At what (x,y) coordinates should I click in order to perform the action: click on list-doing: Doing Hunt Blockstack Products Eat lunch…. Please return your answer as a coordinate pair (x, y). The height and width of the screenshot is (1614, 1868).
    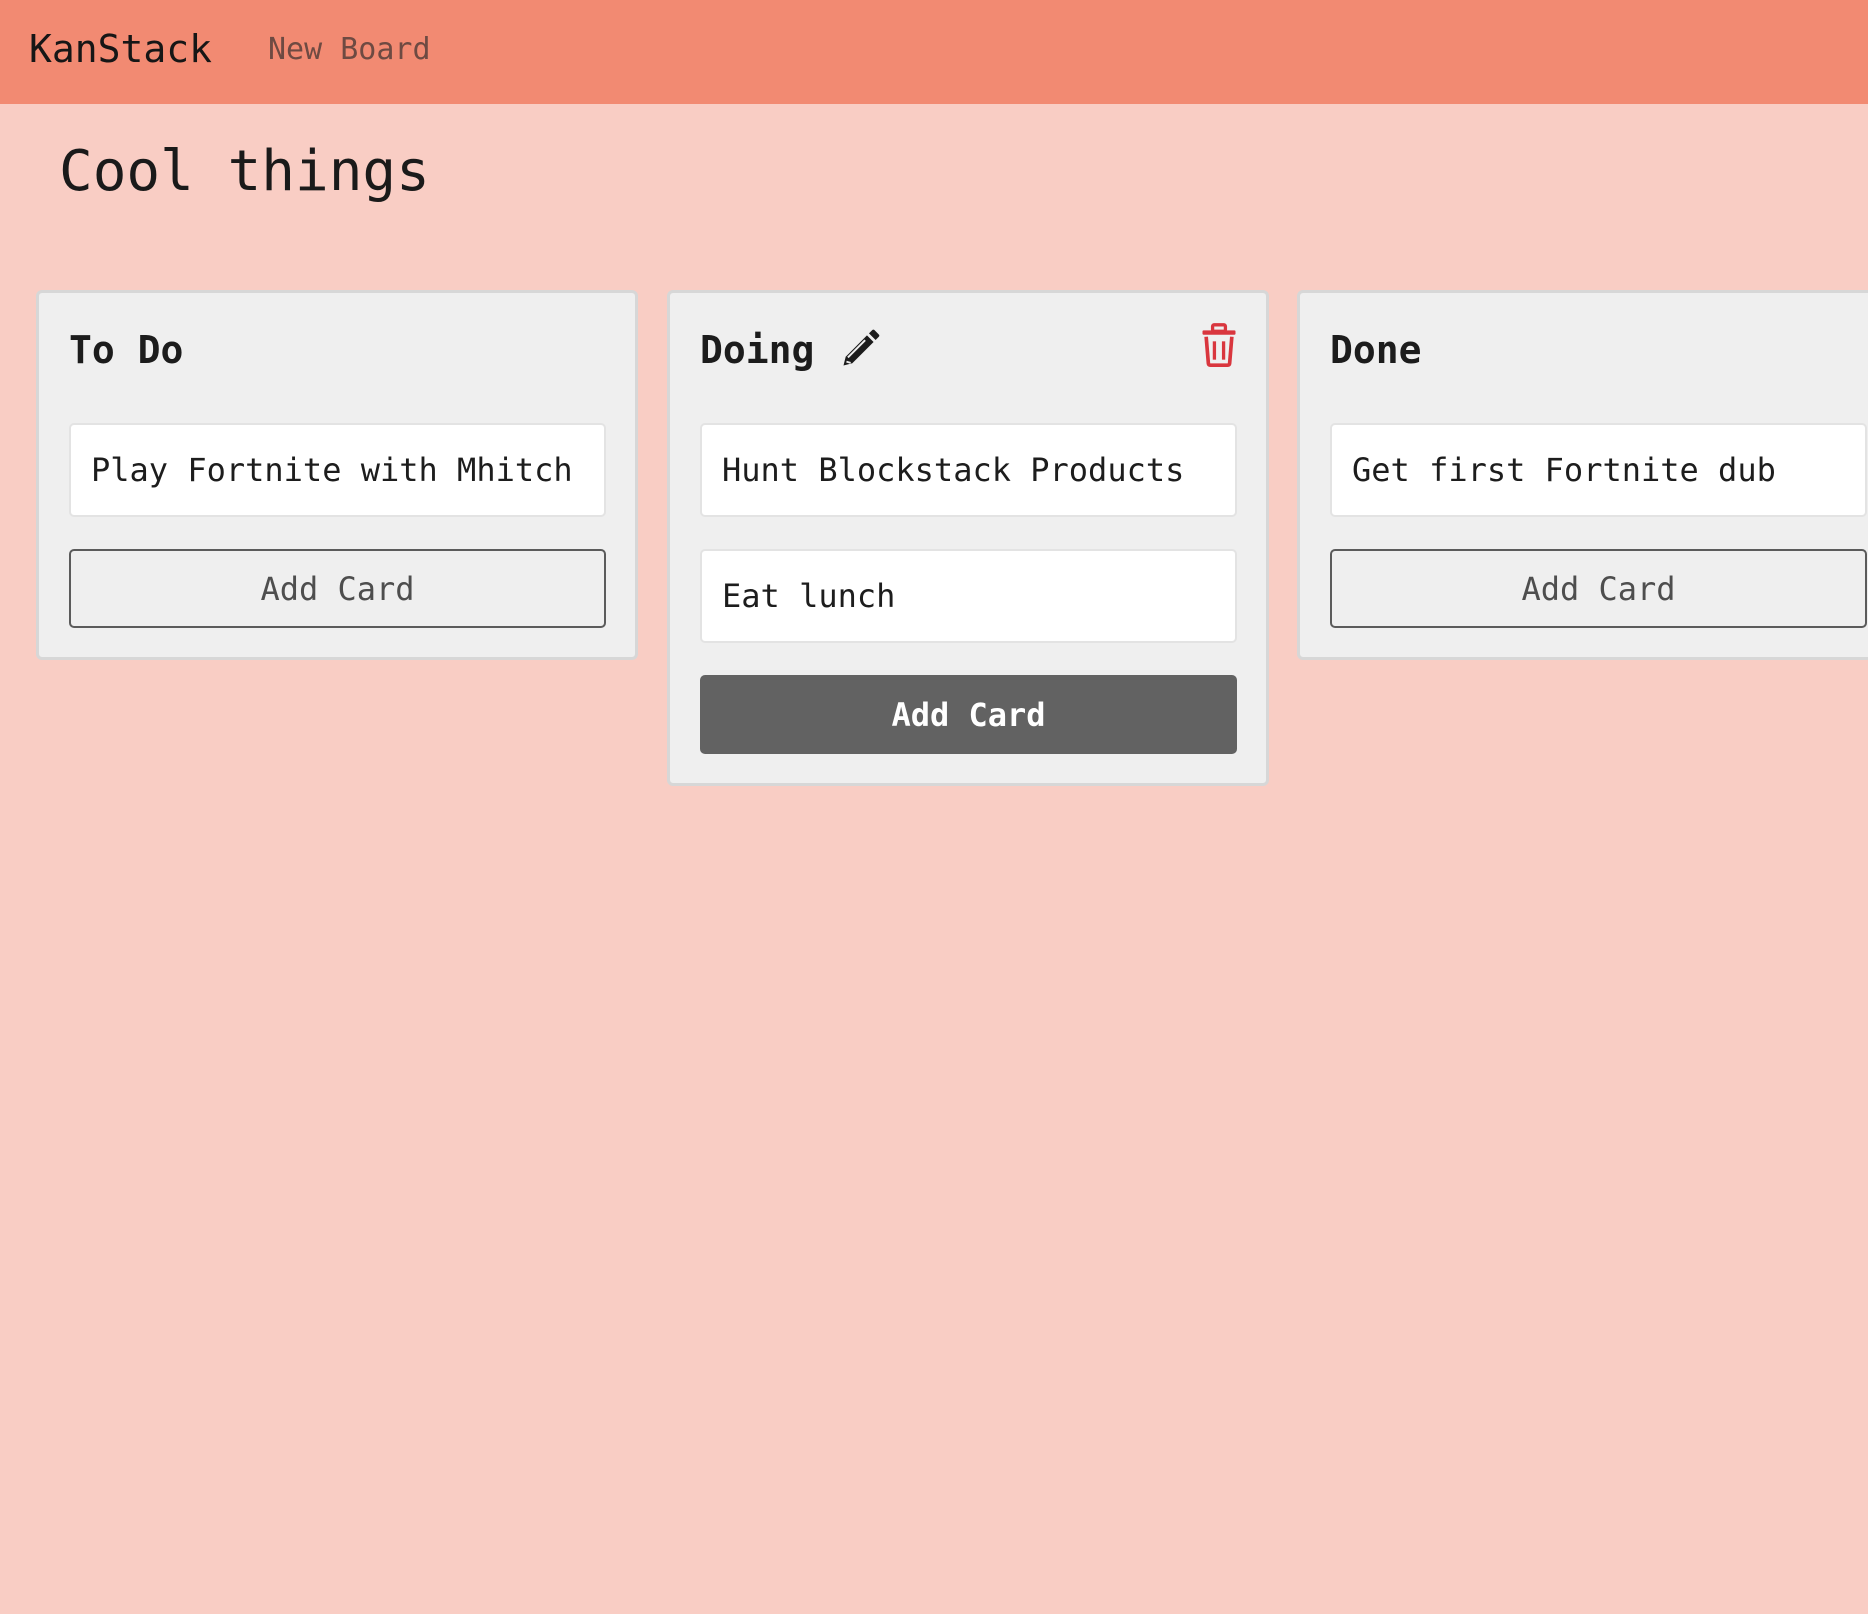
    Looking at the image, I should click on (968, 538).